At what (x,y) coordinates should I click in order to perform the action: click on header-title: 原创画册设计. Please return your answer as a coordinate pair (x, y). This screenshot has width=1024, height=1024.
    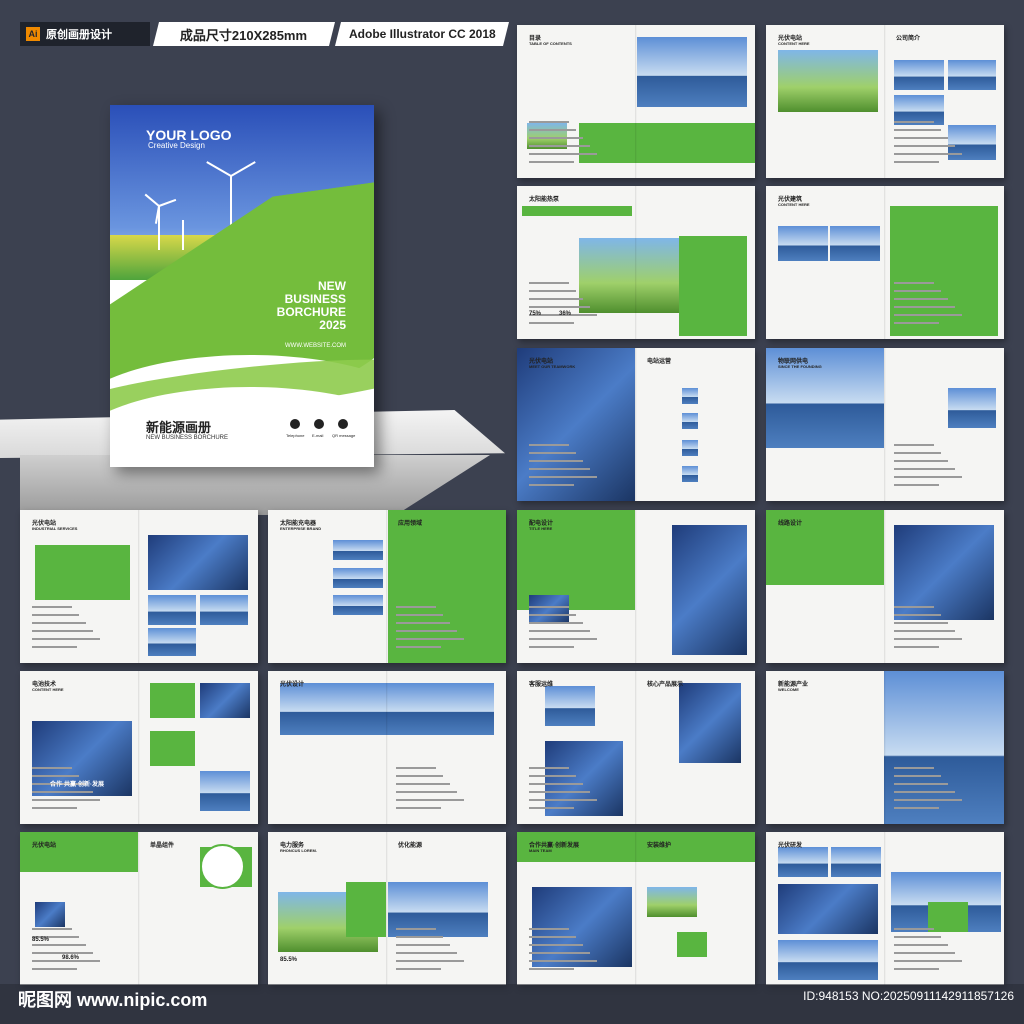
    Looking at the image, I should click on (79, 35).